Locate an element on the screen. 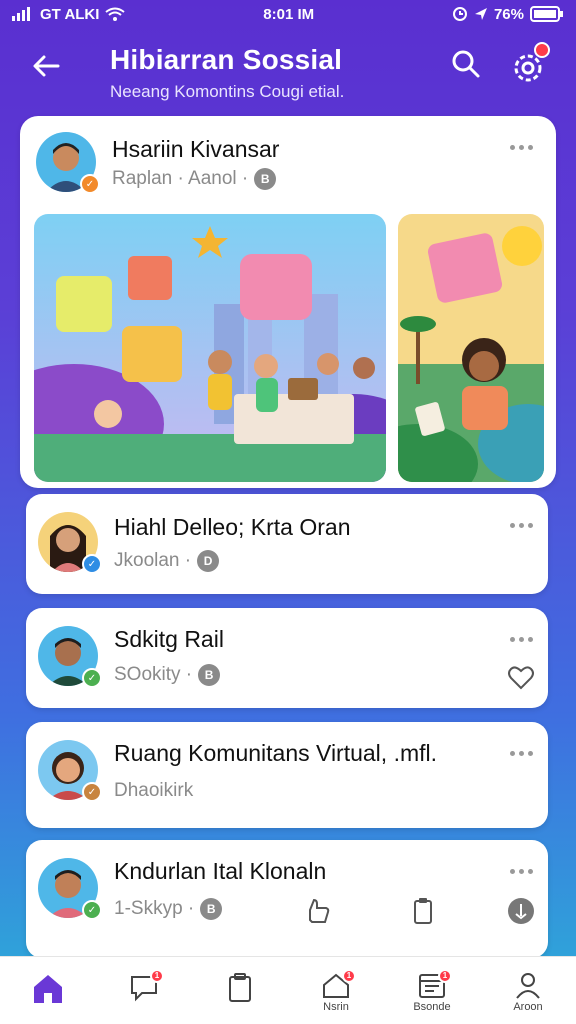 The height and width of the screenshot is (1024, 576). carrier-text: GT ALKI is located at coordinates (70, 14).